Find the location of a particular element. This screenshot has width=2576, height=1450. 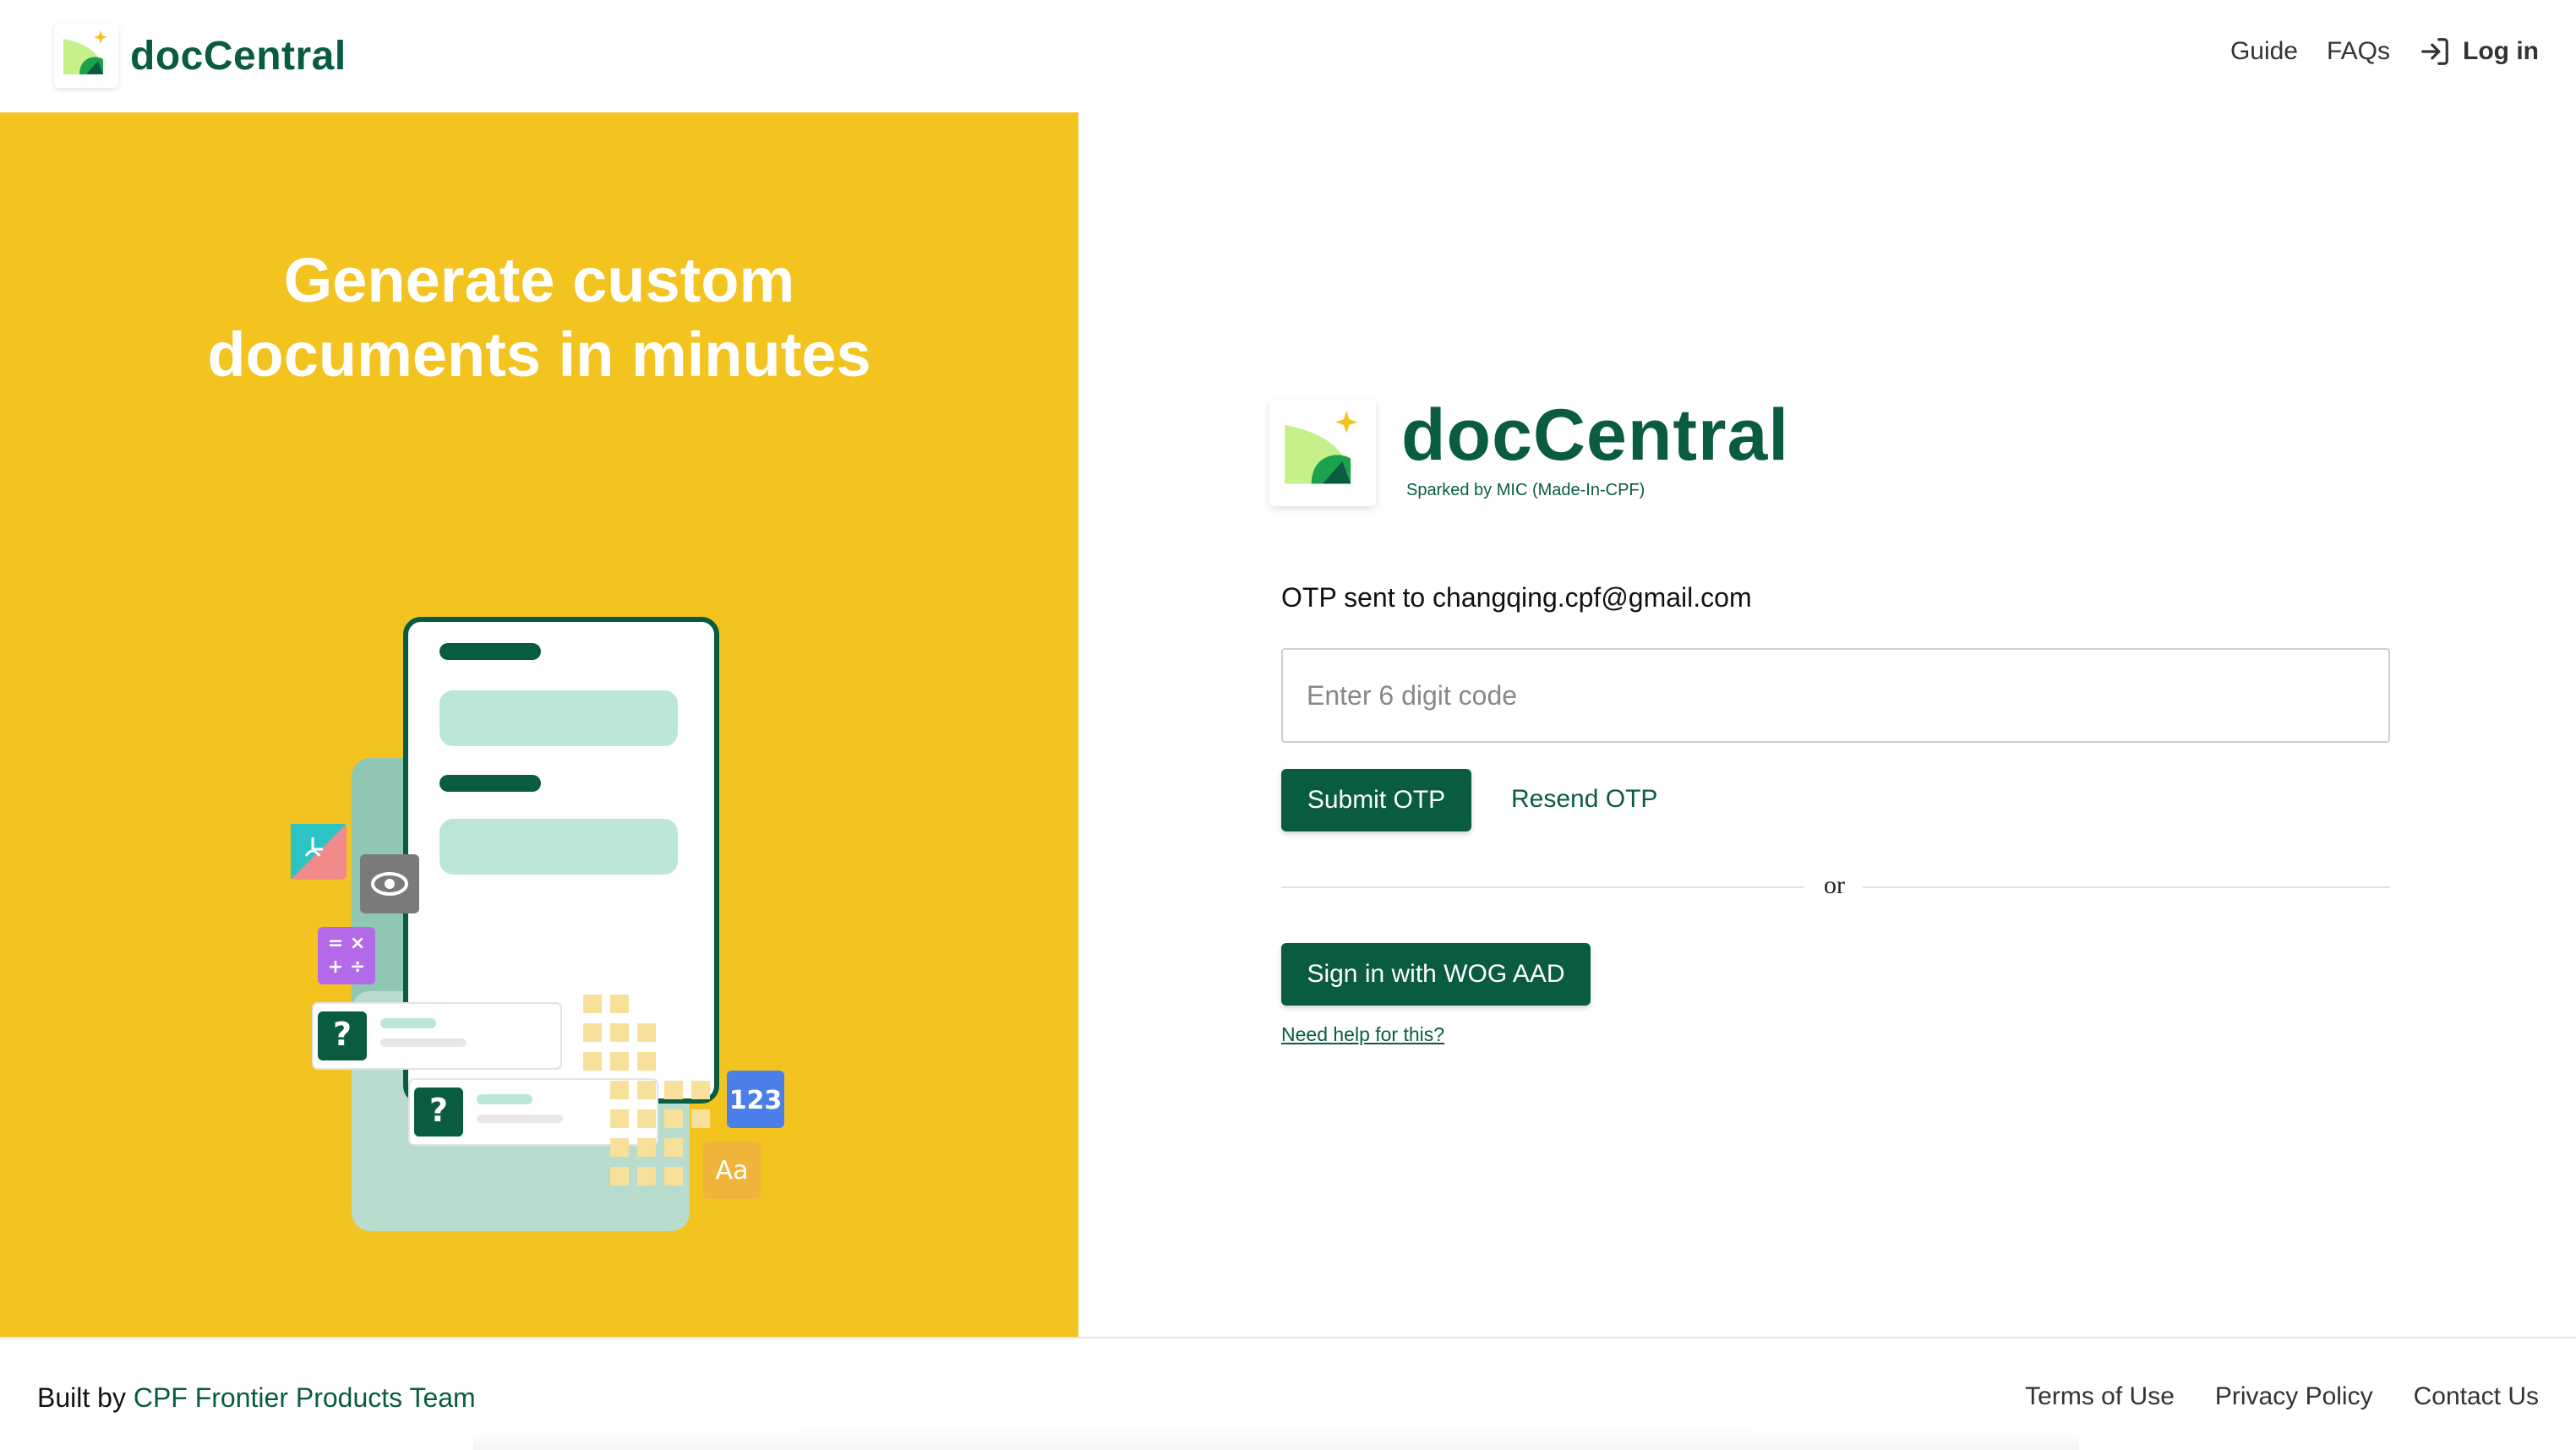

text-format-icon: Aa is located at coordinates (732, 1170).